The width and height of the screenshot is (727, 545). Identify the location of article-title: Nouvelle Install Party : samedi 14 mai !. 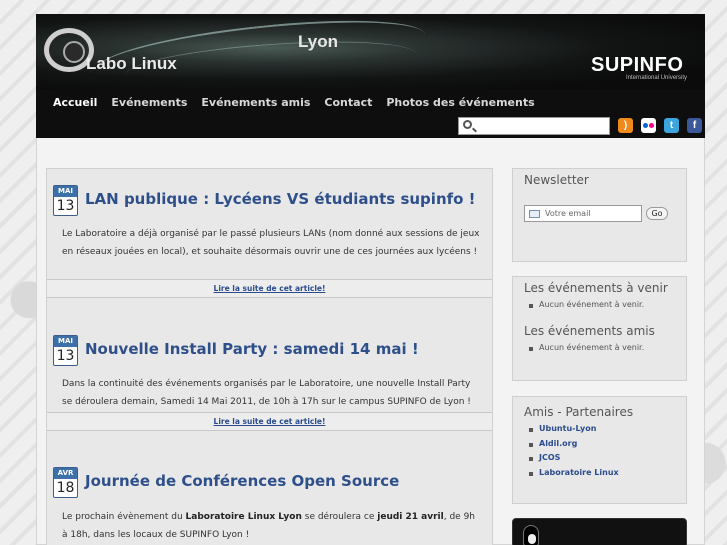
(252, 349).